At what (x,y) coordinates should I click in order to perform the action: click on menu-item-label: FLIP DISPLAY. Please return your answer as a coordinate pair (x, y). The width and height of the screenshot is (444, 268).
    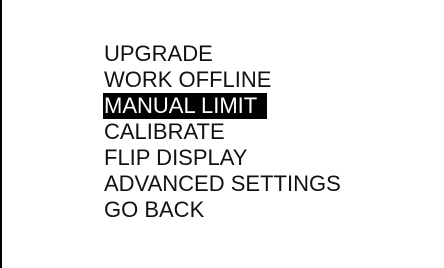
    Looking at the image, I should click on (176, 157).